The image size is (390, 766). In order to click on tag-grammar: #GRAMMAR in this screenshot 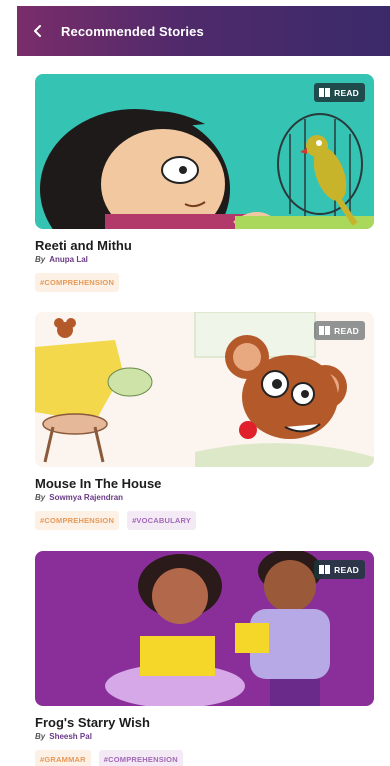, I will do `click(63, 758)`.